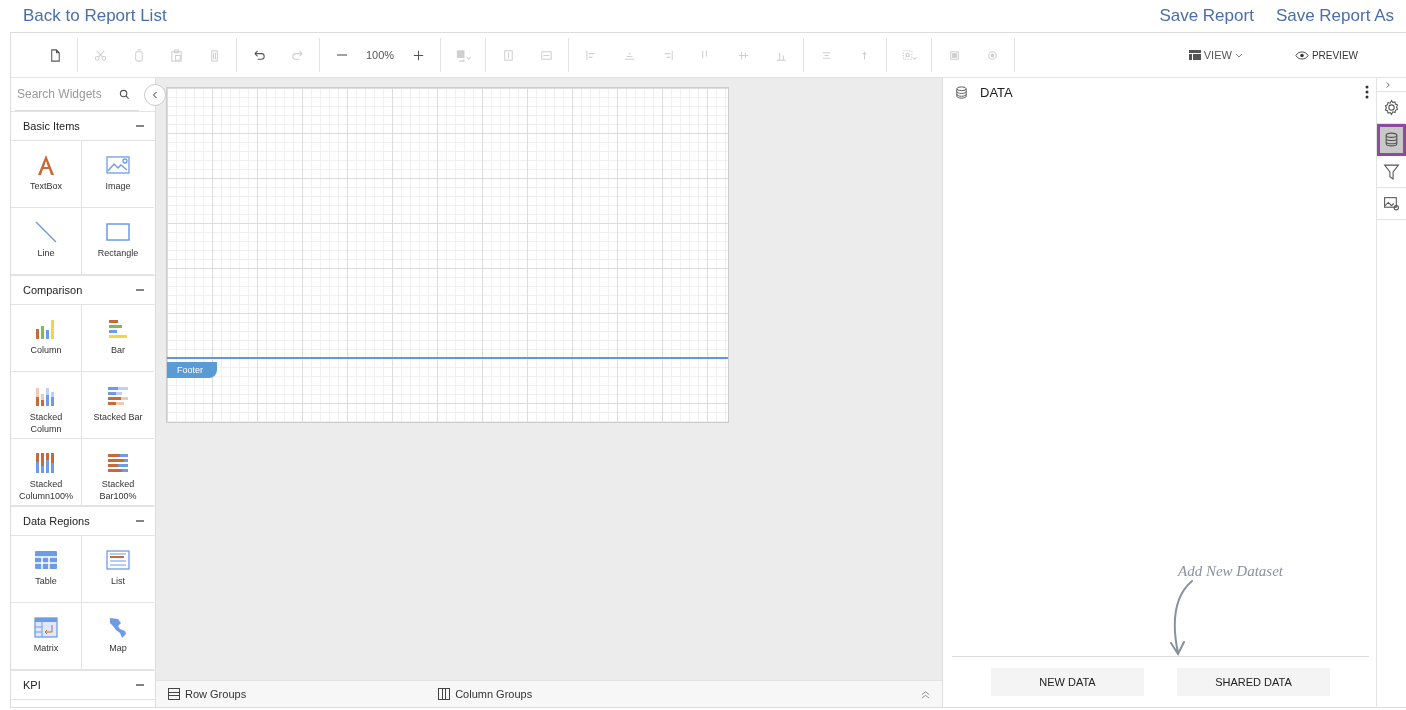 The height and width of the screenshot is (710, 1406). I want to click on widget-tile: Column, so click(46, 338).